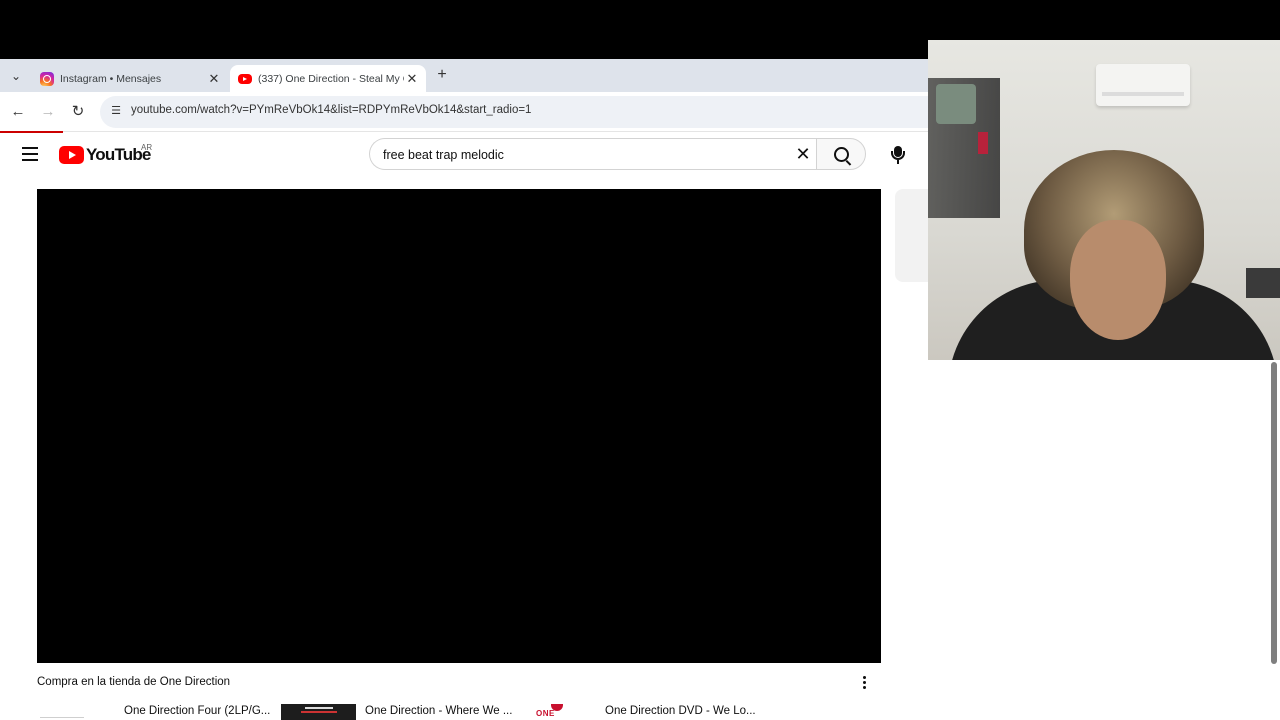 This screenshot has width=1280, height=720. I want to click on search-button, so click(841, 154).